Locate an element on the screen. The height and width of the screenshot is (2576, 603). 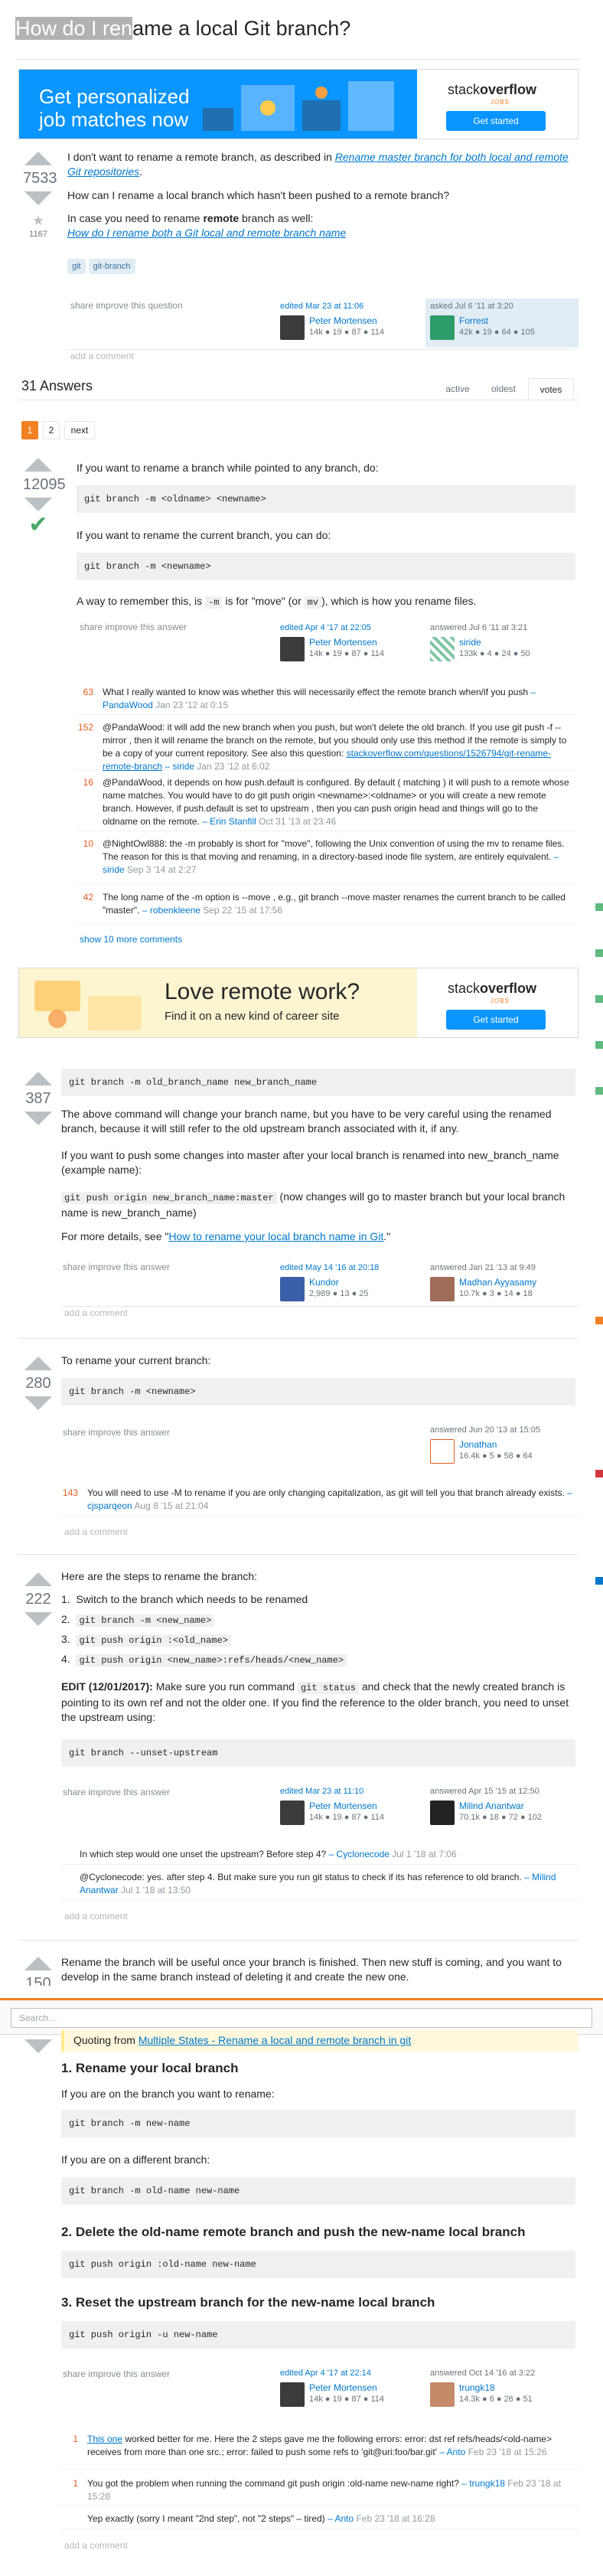
edited-time-link: edited Apr 4 '17 at 22:05 is located at coordinates (325, 627).